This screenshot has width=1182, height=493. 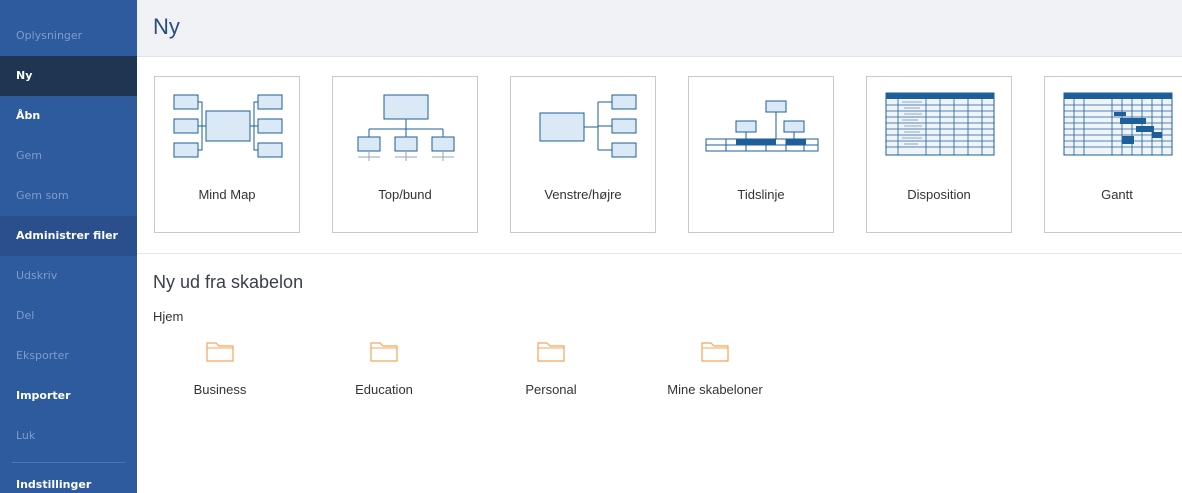 I want to click on folder-label: Business, so click(x=220, y=389).